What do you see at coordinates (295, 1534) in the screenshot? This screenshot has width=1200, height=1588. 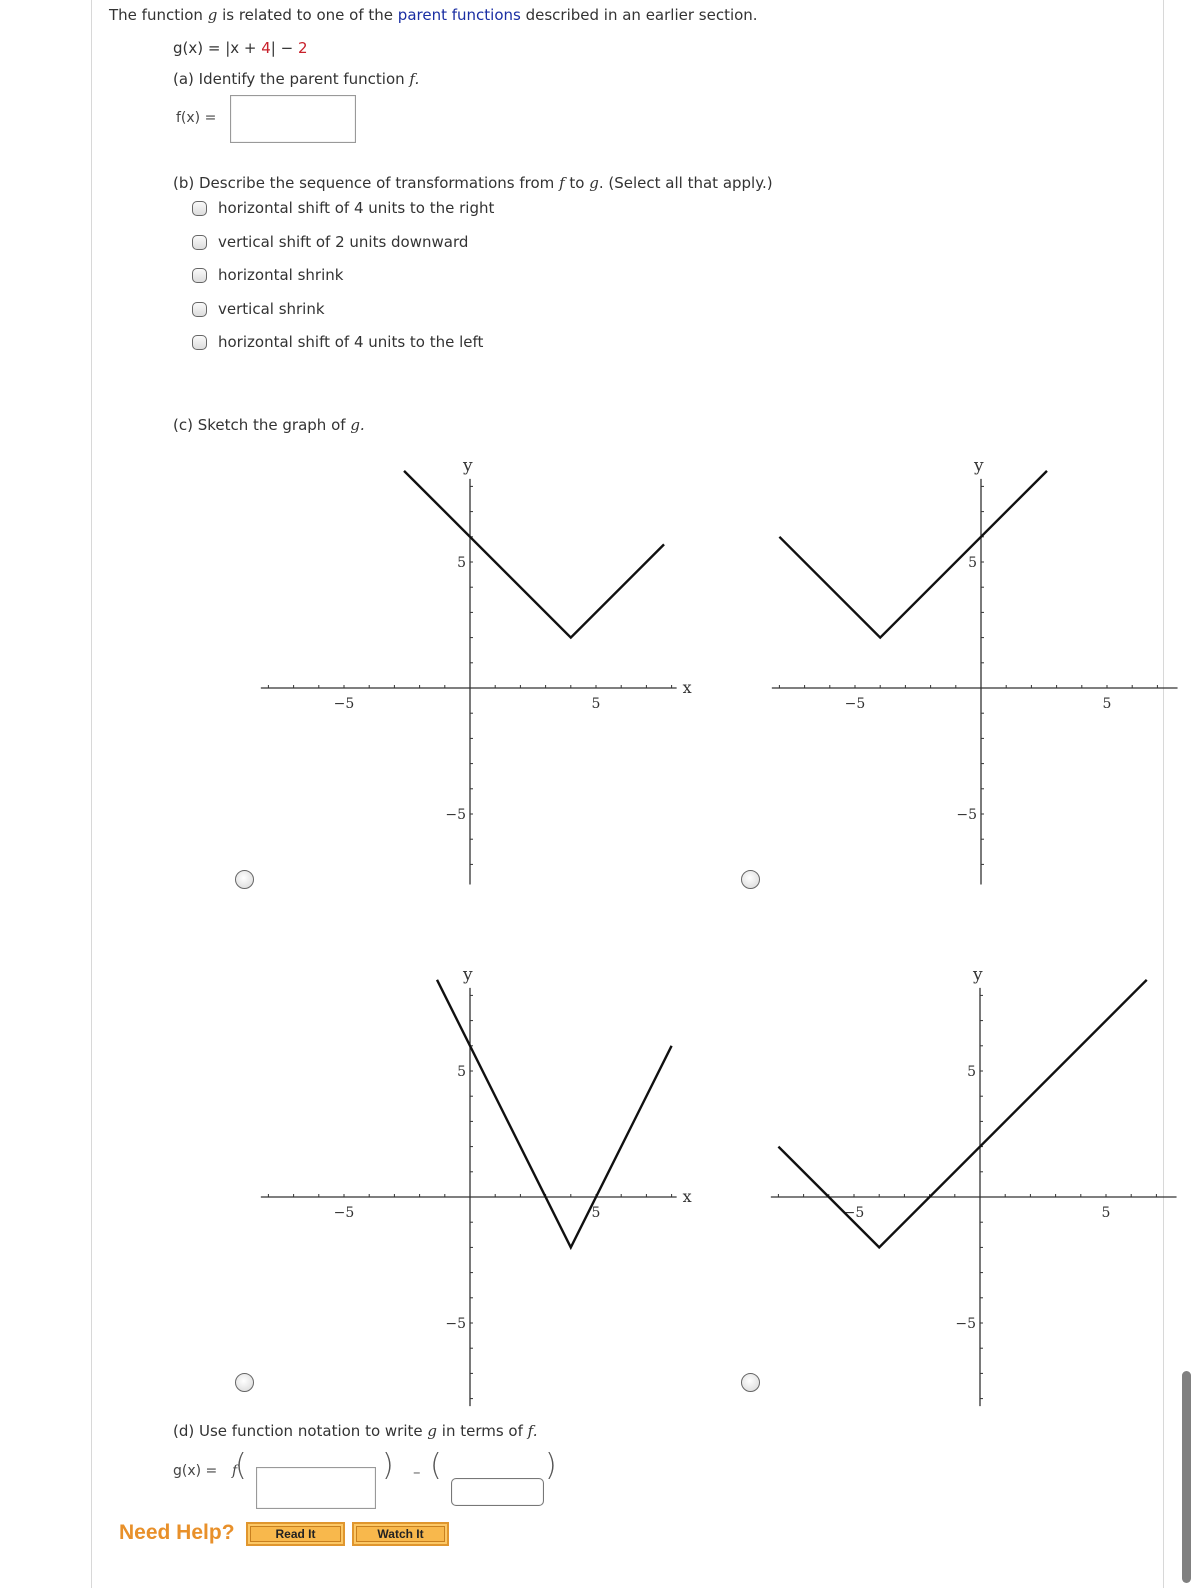 I see `read-it-button: Read It` at bounding box center [295, 1534].